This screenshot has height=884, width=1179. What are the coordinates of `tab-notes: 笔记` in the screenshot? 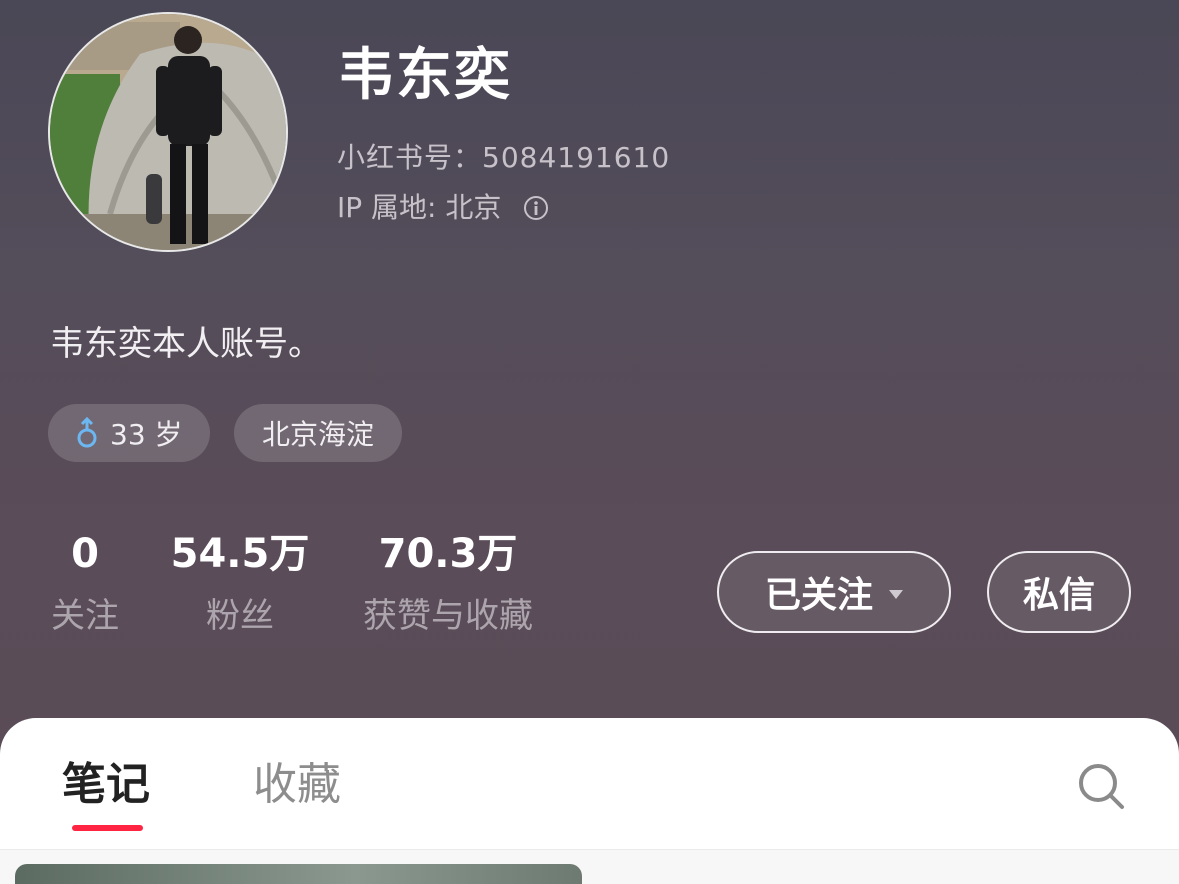 It's located at (106, 785).